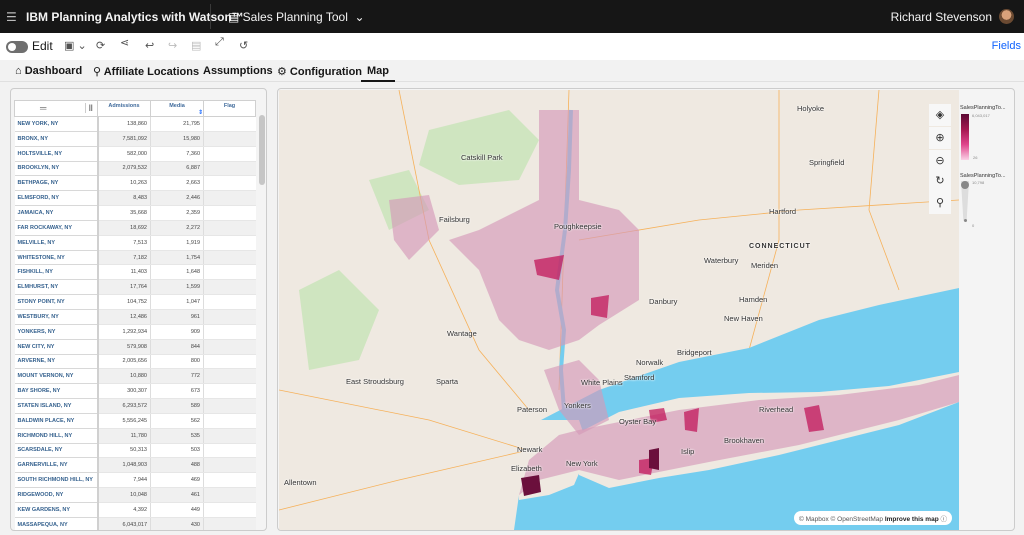 The image size is (1024, 535). What do you see at coordinates (11, 17) in the screenshot?
I see `hamburger-icon: ☰` at bounding box center [11, 17].